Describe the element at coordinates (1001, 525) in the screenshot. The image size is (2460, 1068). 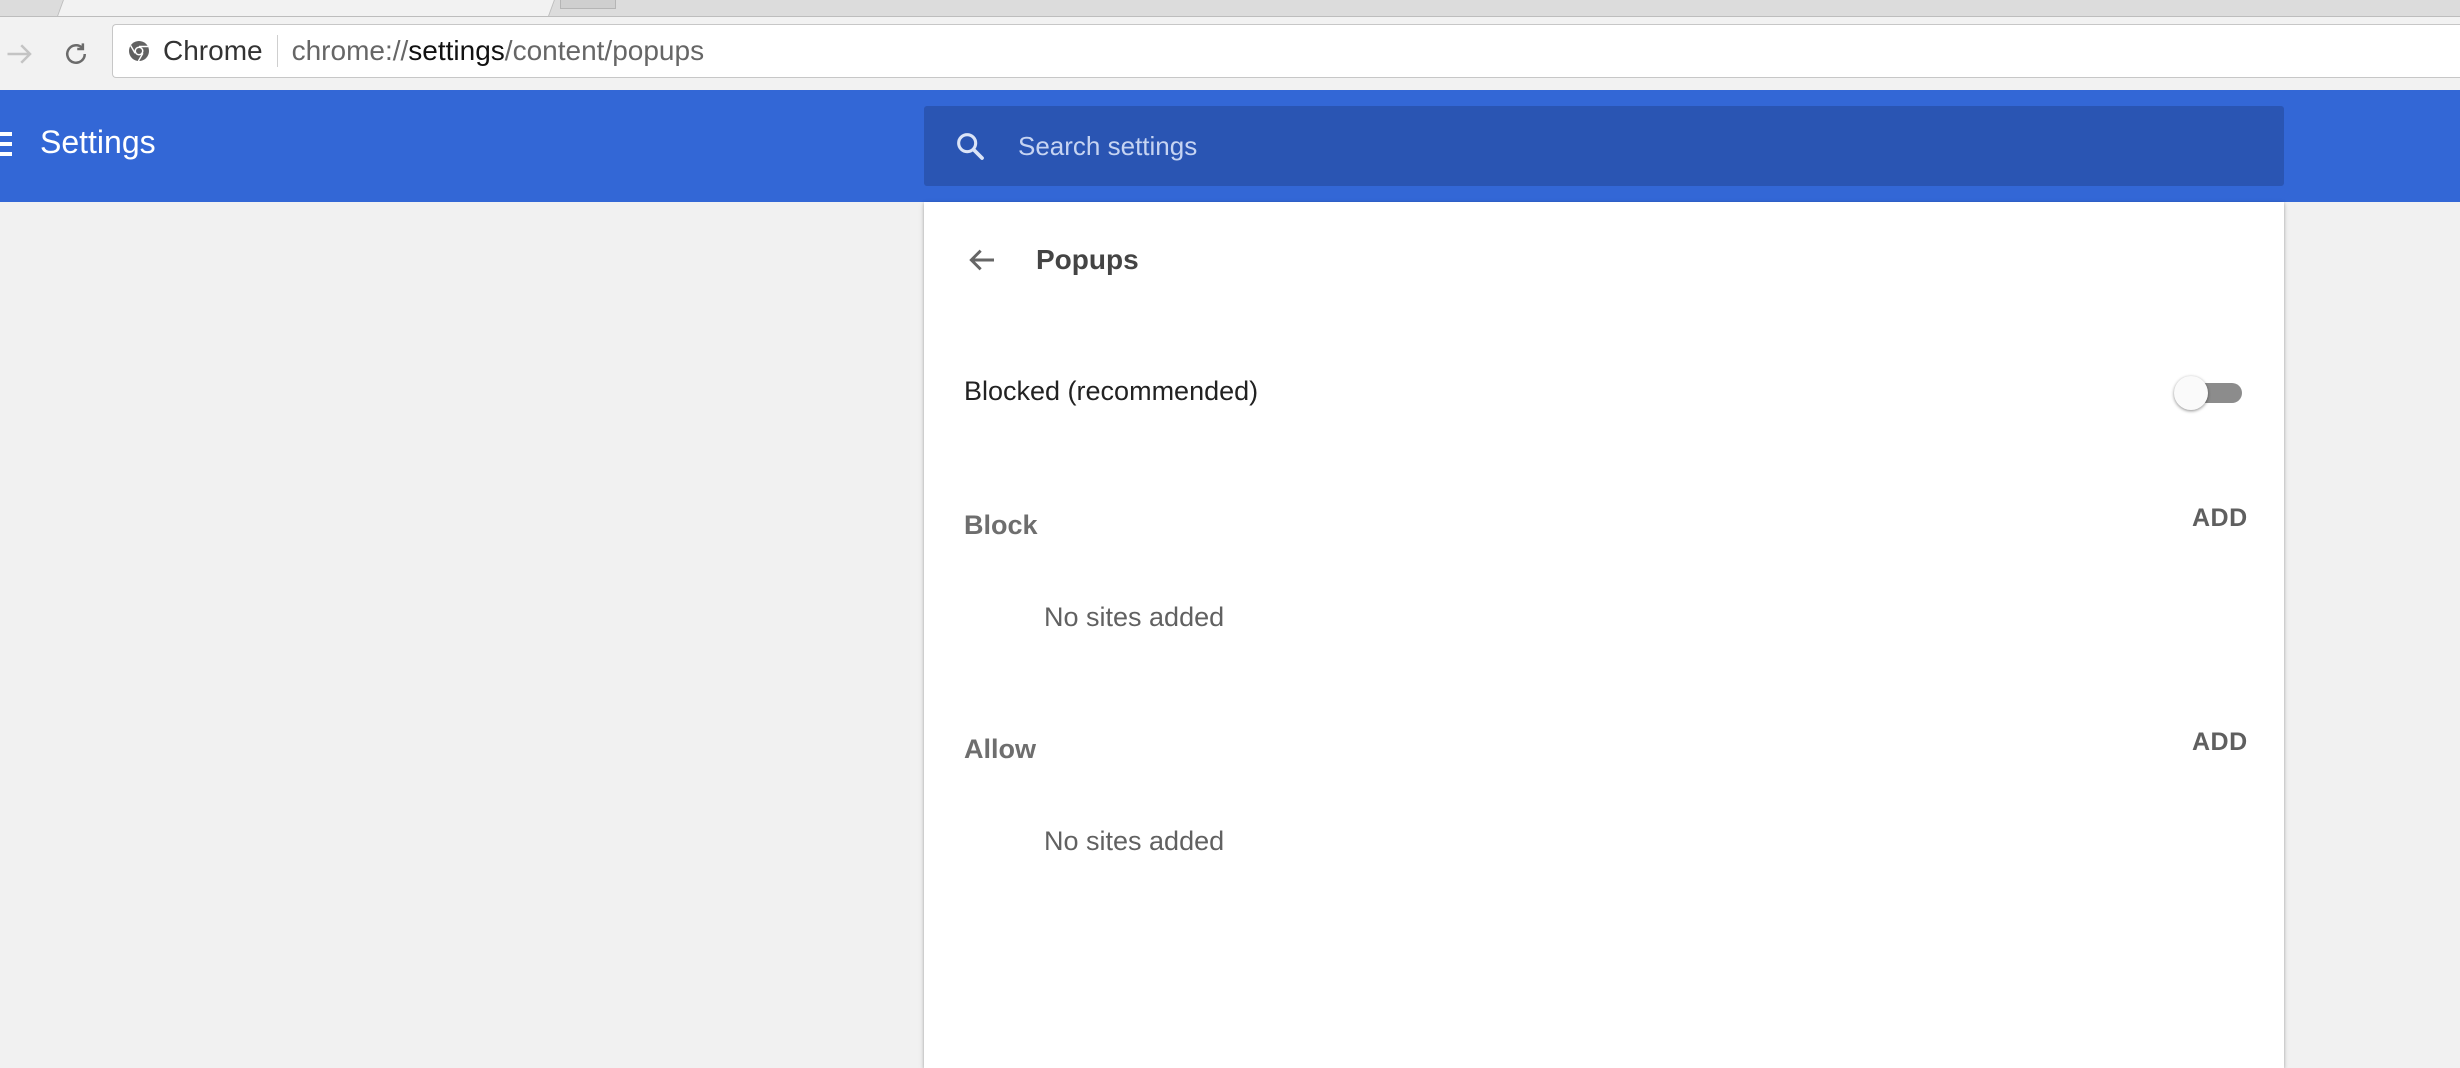
I see `block-section-header: Block` at that location.